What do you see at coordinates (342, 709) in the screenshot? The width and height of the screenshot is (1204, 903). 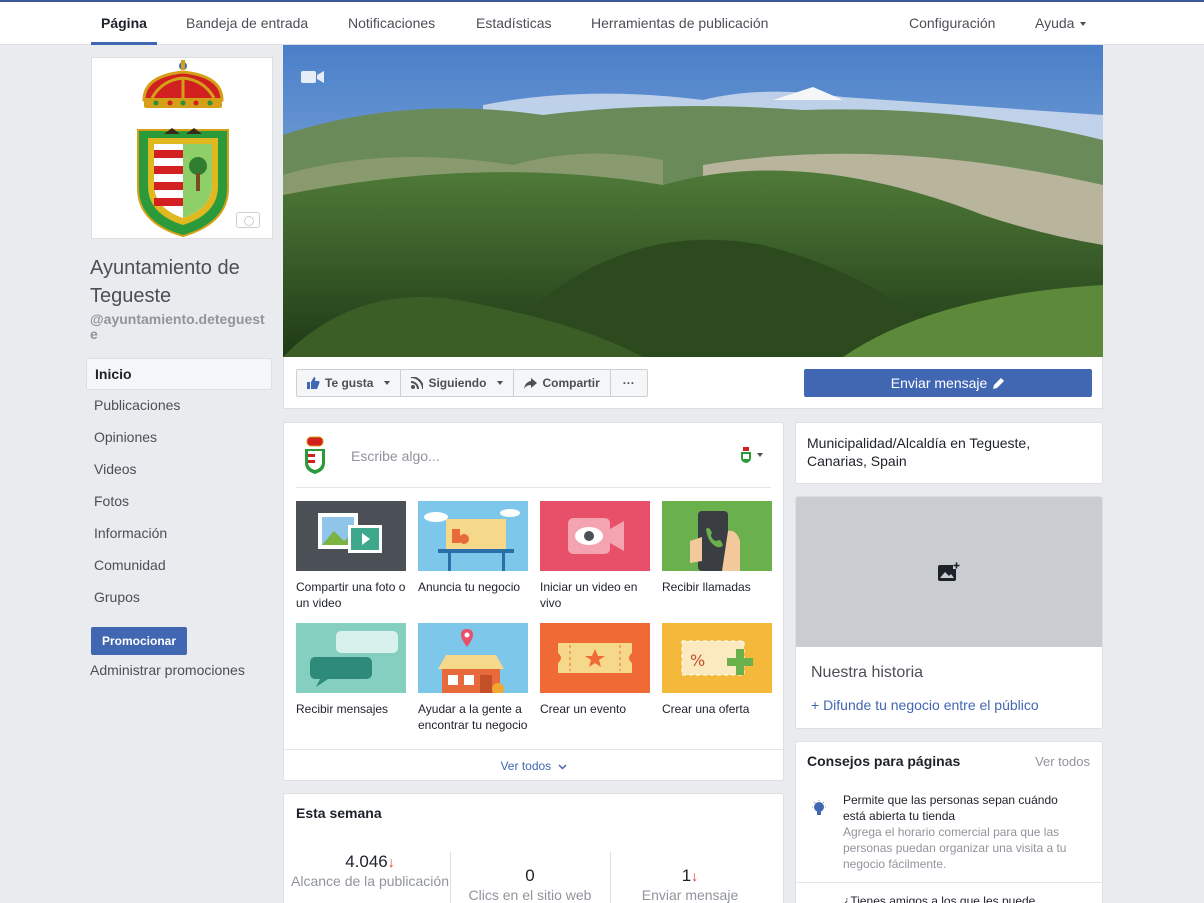 I see `tile-label: Recibir mensajes` at bounding box center [342, 709].